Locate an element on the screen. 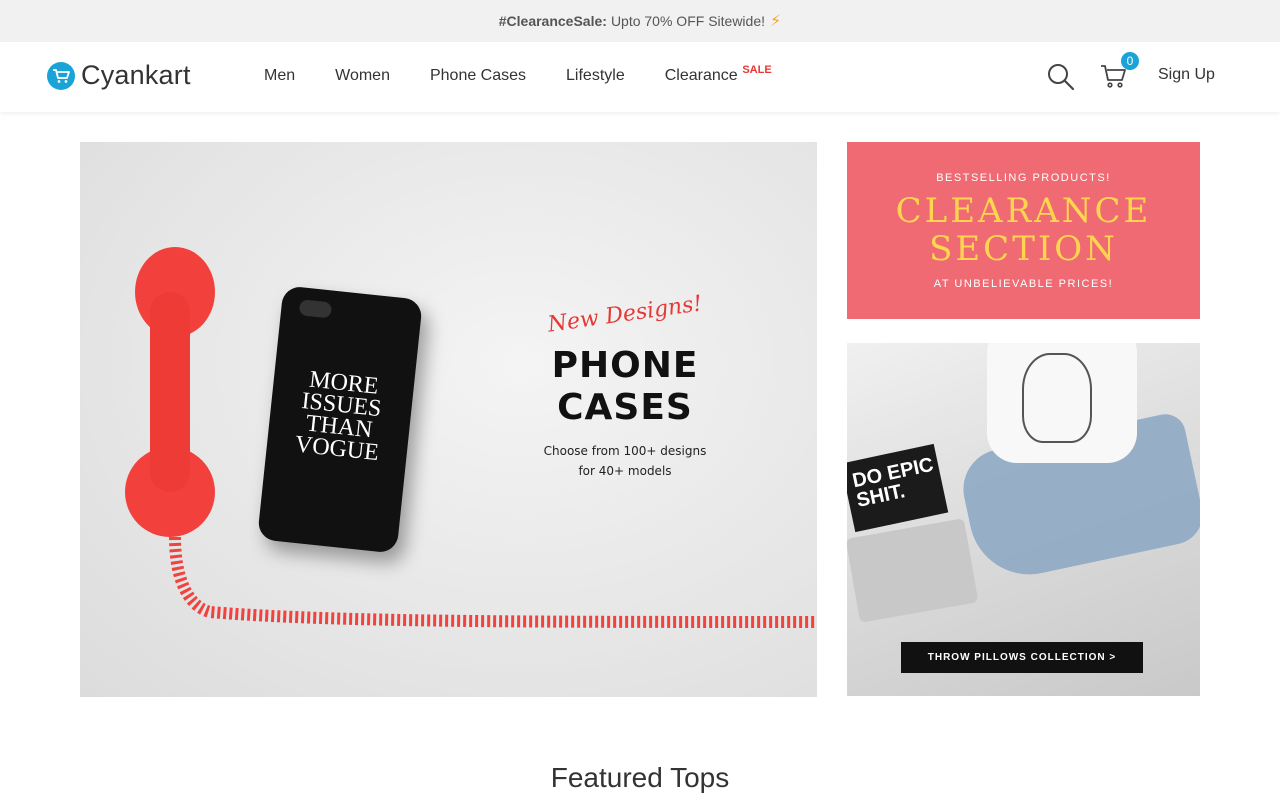  brand-logo: Cyankart is located at coordinates (119, 75).